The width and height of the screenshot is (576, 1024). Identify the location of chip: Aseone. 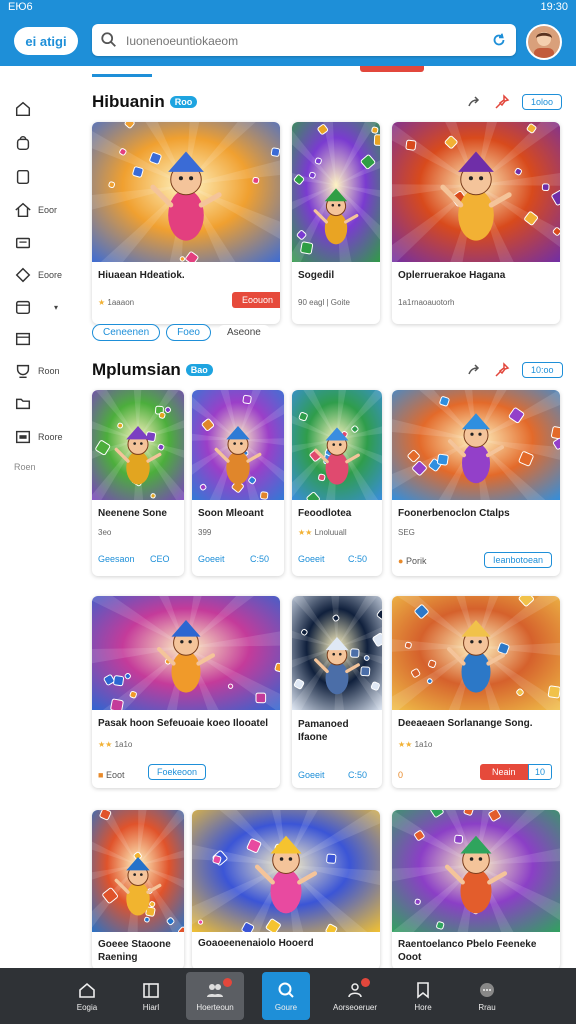
(243, 332).